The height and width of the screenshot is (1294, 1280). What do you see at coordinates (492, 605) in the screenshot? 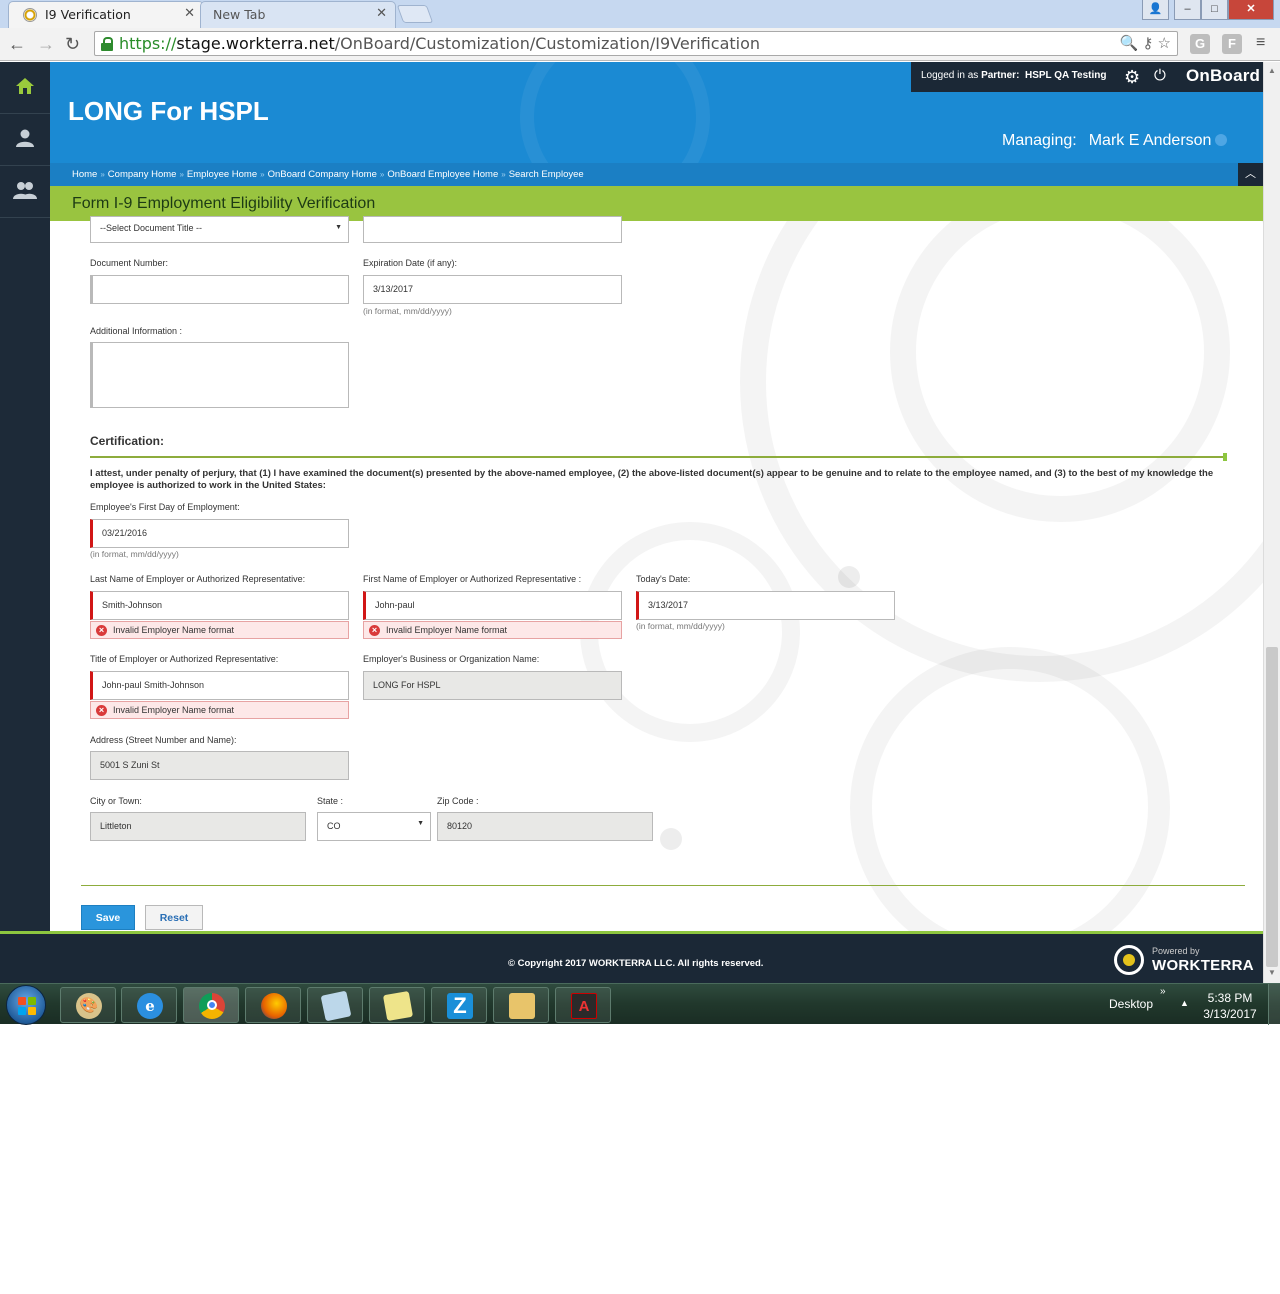
I see `employer-first-name-input: John-paul` at bounding box center [492, 605].